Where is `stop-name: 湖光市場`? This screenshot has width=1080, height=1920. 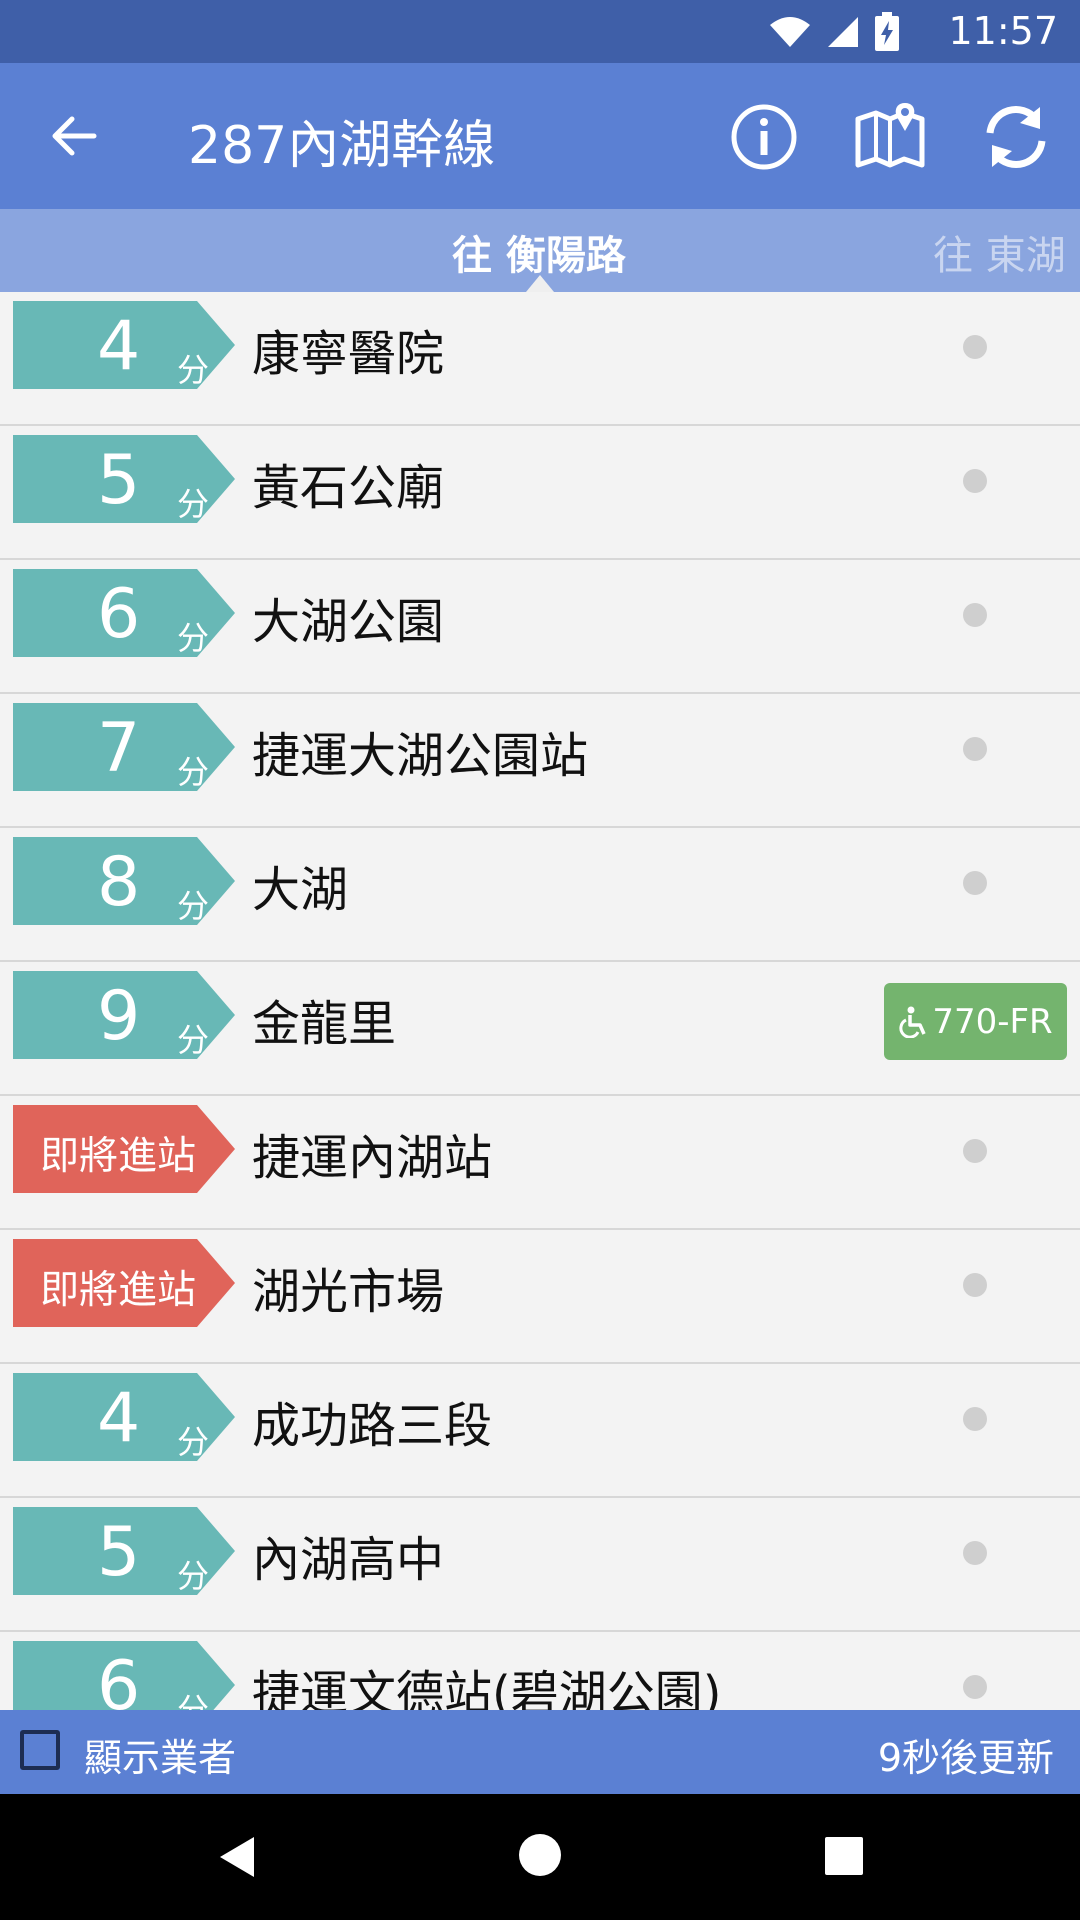 stop-name: 湖光市場 is located at coordinates (348, 1292).